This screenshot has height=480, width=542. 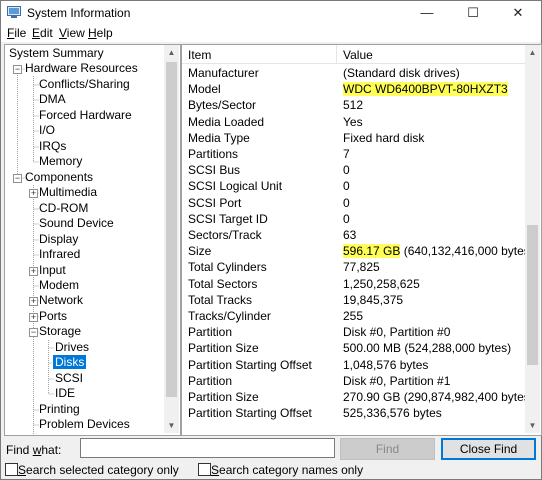 What do you see at coordinates (223, 73) in the screenshot?
I see `row-item-cell: Manufacturer` at bounding box center [223, 73].